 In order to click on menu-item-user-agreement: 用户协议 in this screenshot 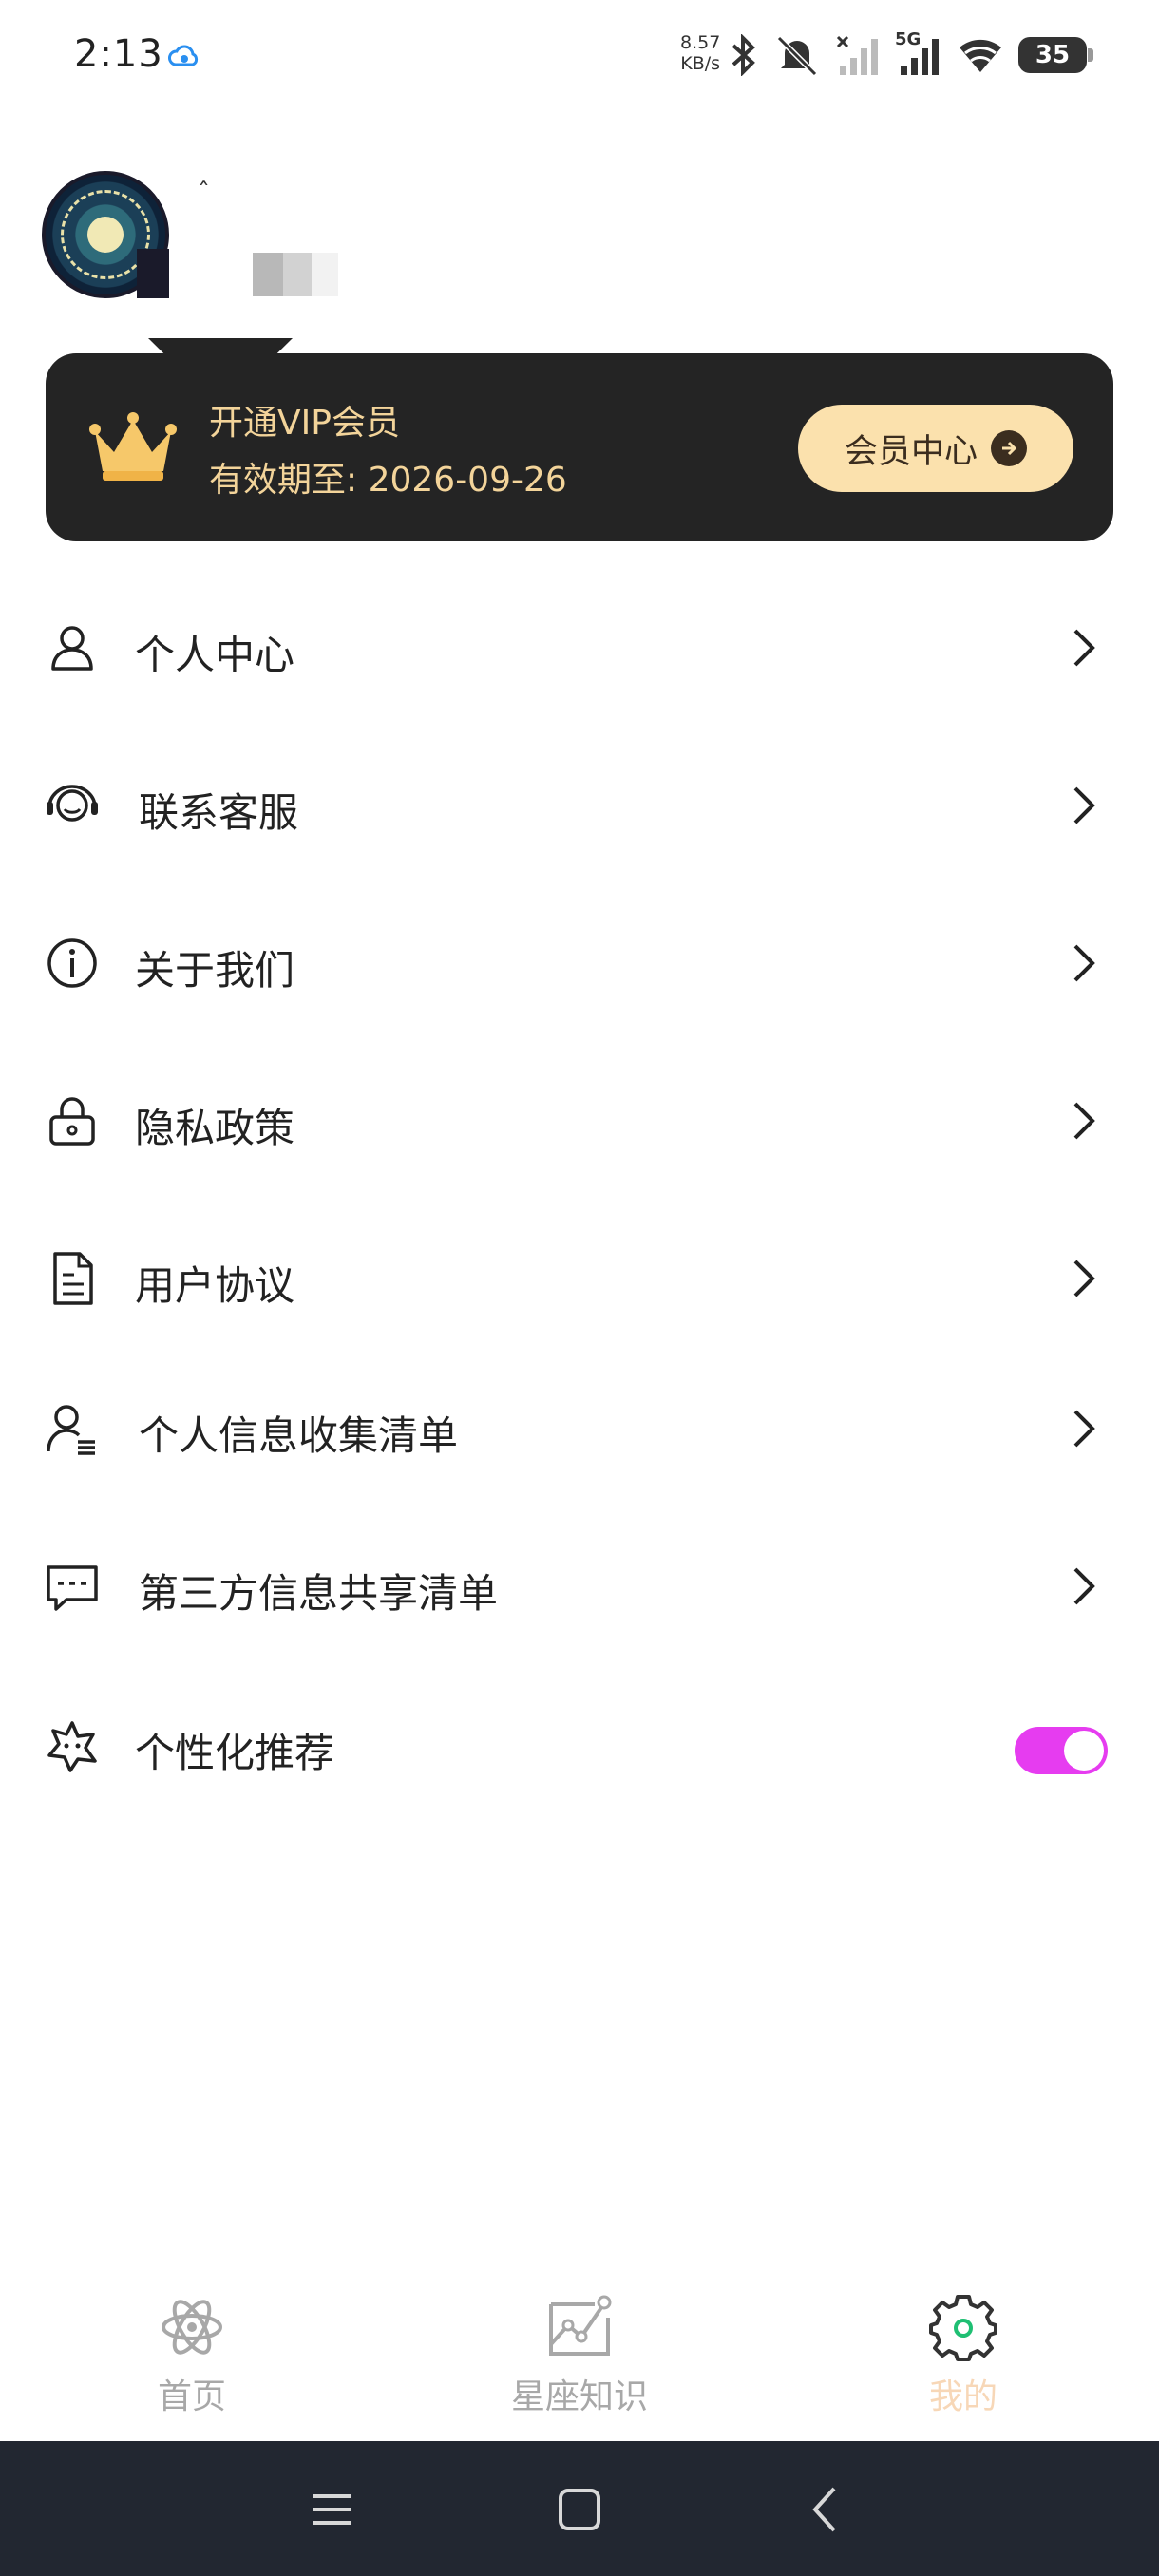, I will do `click(579, 1277)`.